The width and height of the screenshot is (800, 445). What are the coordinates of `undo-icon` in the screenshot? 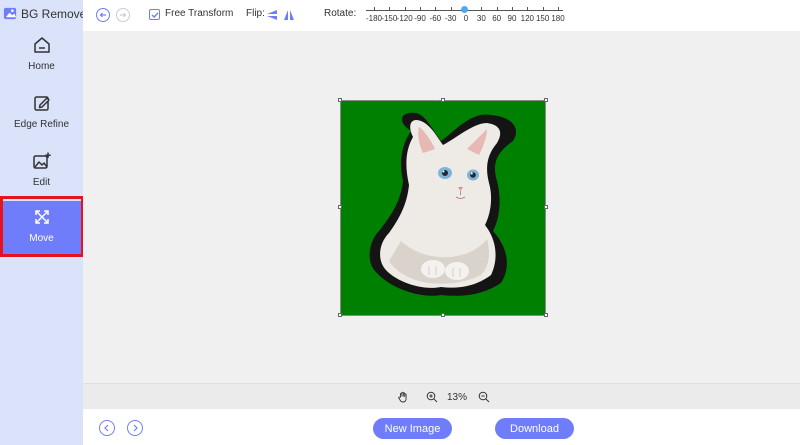 It's located at (102, 15).